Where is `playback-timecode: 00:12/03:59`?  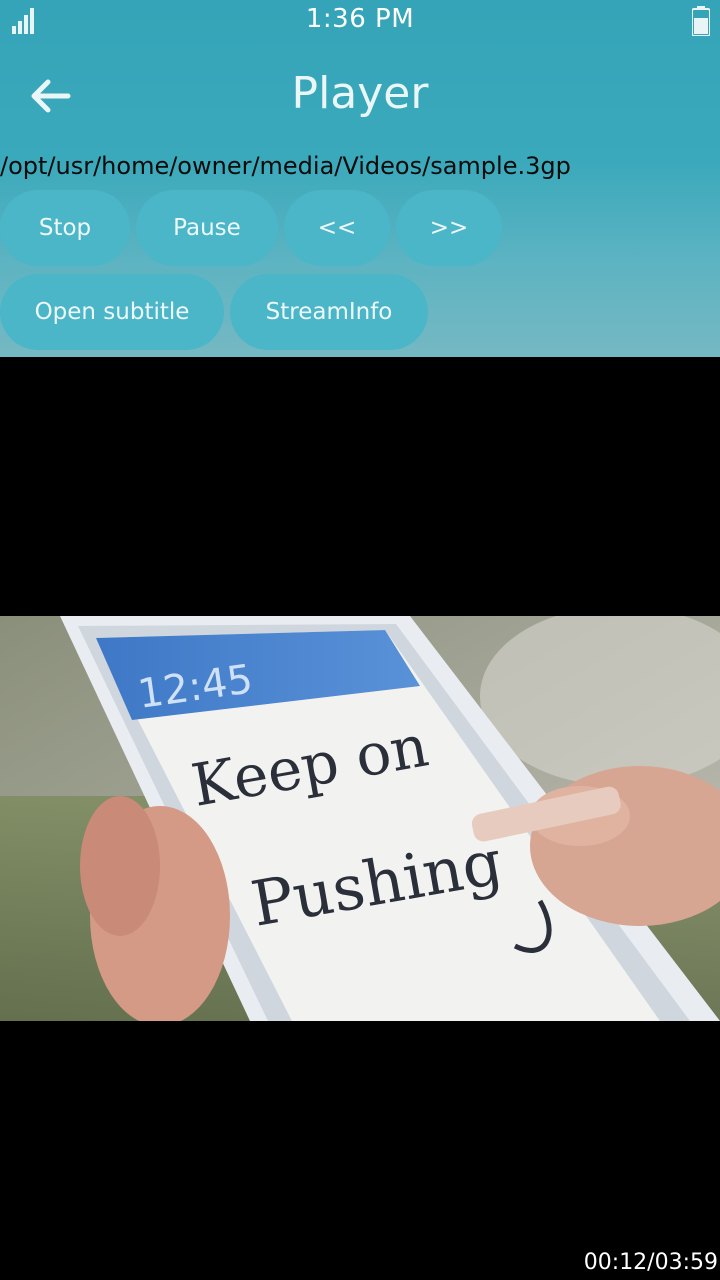
playback-timecode: 00:12/03:59 is located at coordinates (650, 1262).